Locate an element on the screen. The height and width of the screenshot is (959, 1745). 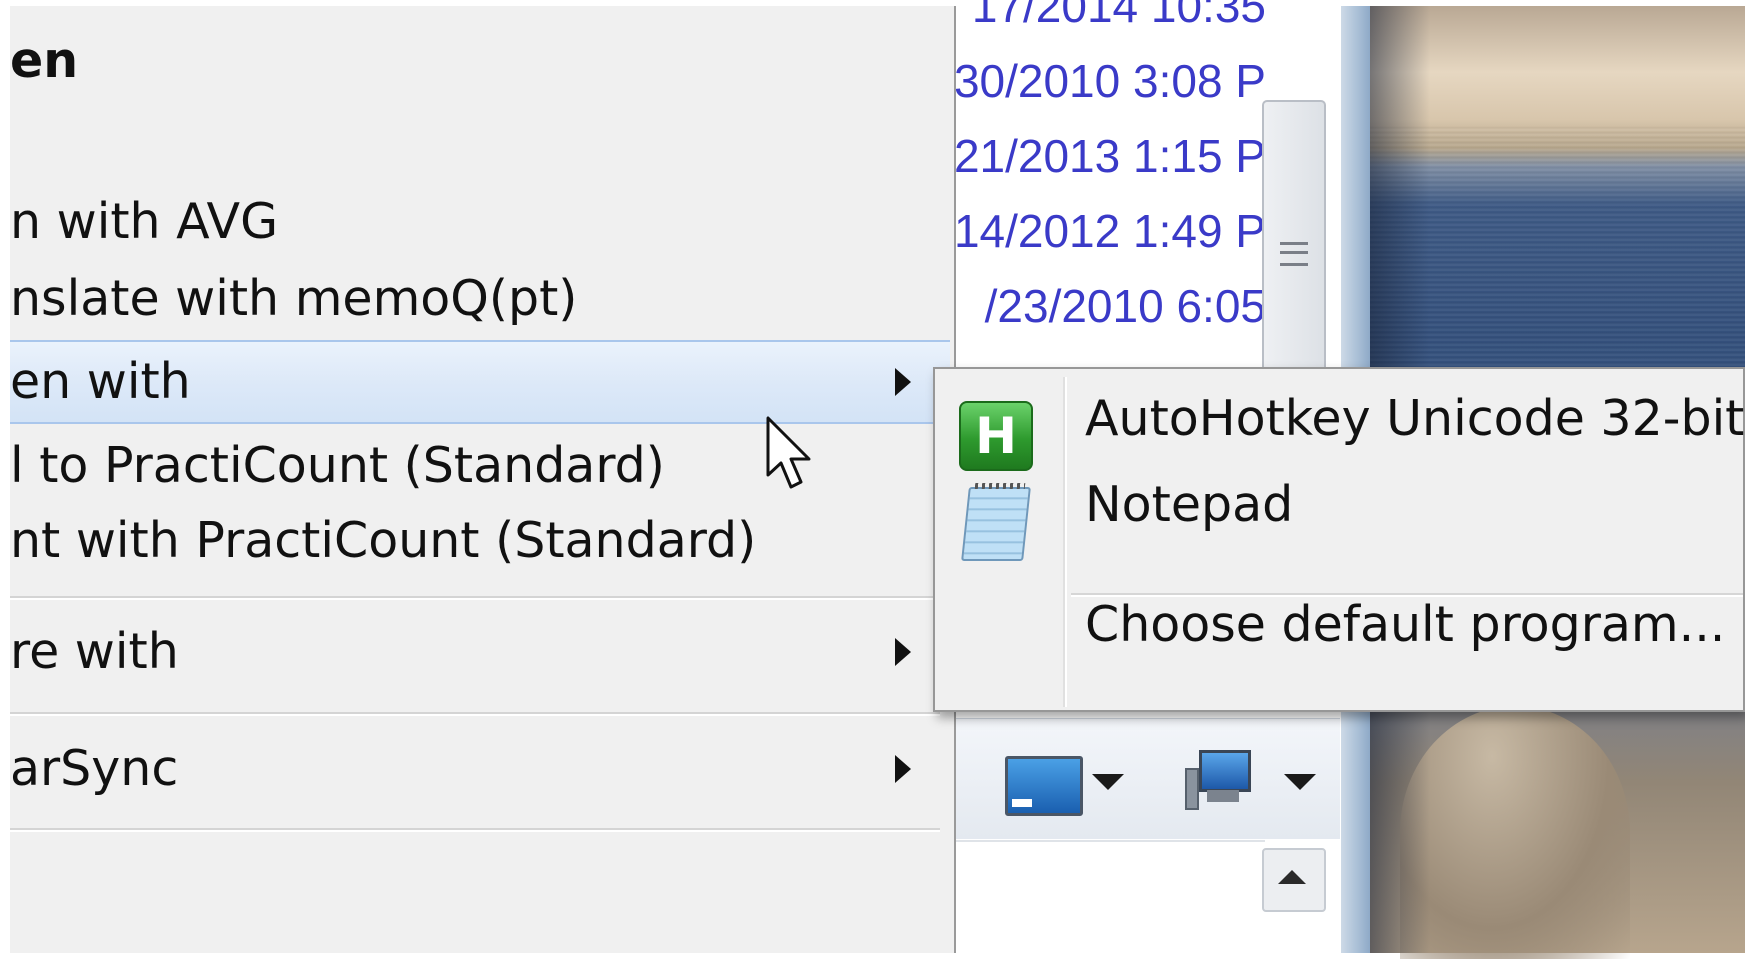
mouse-pointer-icon is located at coordinates (788, 452).